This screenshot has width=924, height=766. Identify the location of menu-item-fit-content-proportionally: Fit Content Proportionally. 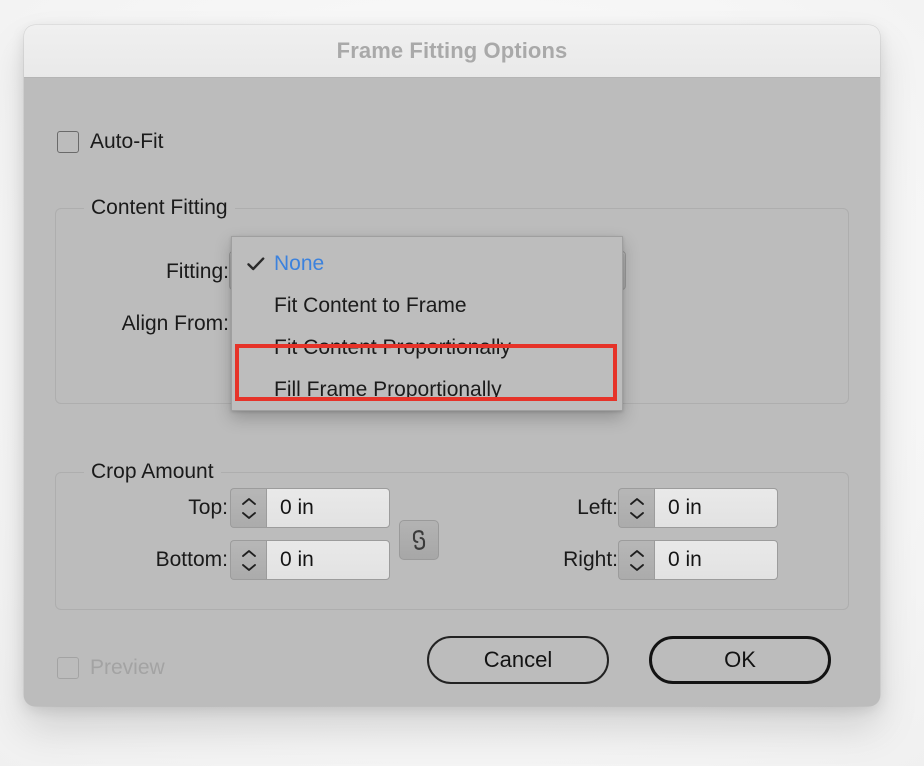
(427, 348).